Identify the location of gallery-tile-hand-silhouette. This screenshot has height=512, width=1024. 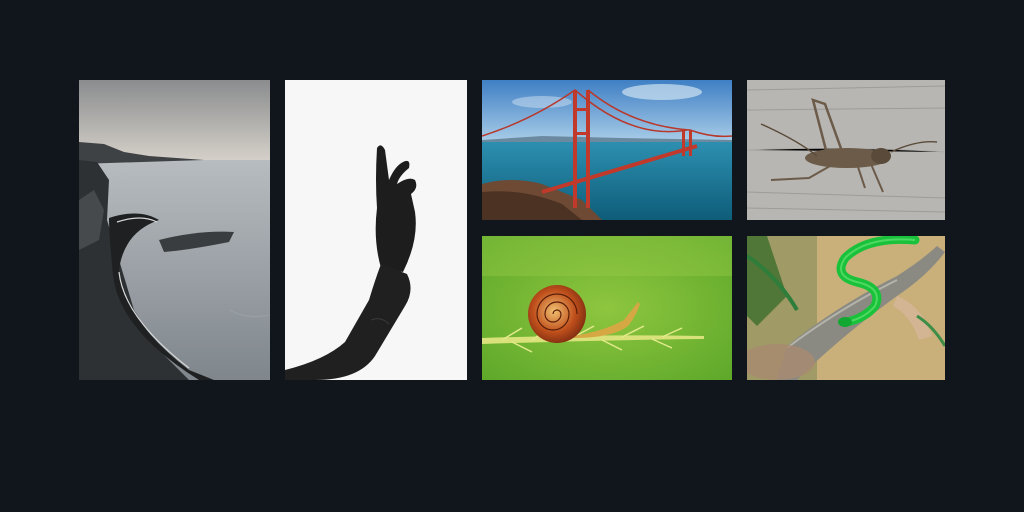
(376, 230).